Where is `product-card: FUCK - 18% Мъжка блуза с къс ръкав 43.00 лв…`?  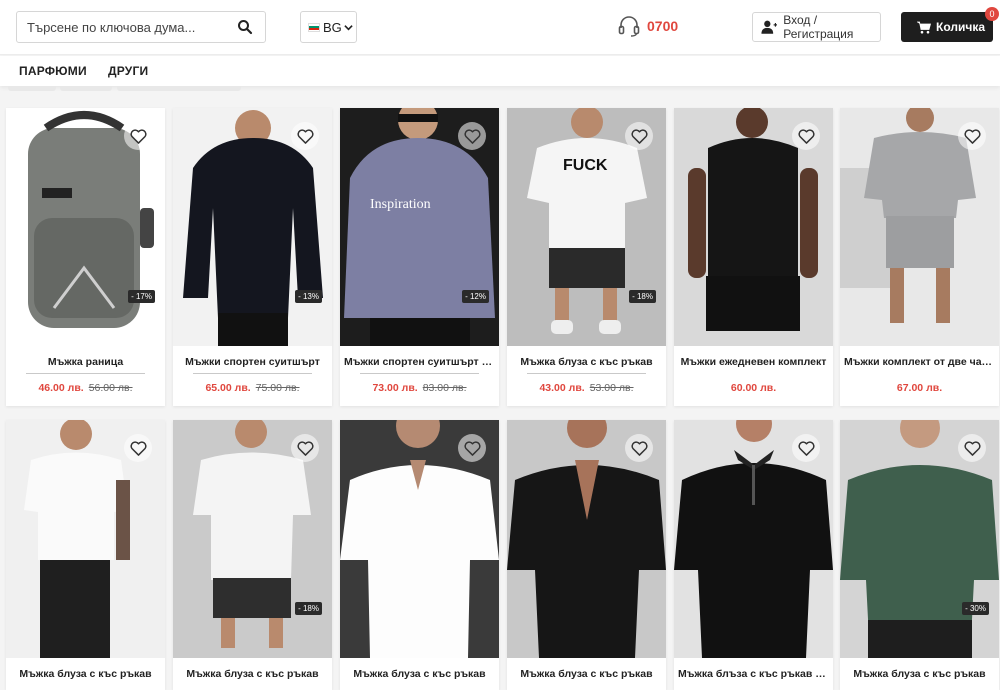
product-card: FUCK - 18% Мъжка блуза с къс ръкав 43.00 лв… is located at coordinates (586, 257).